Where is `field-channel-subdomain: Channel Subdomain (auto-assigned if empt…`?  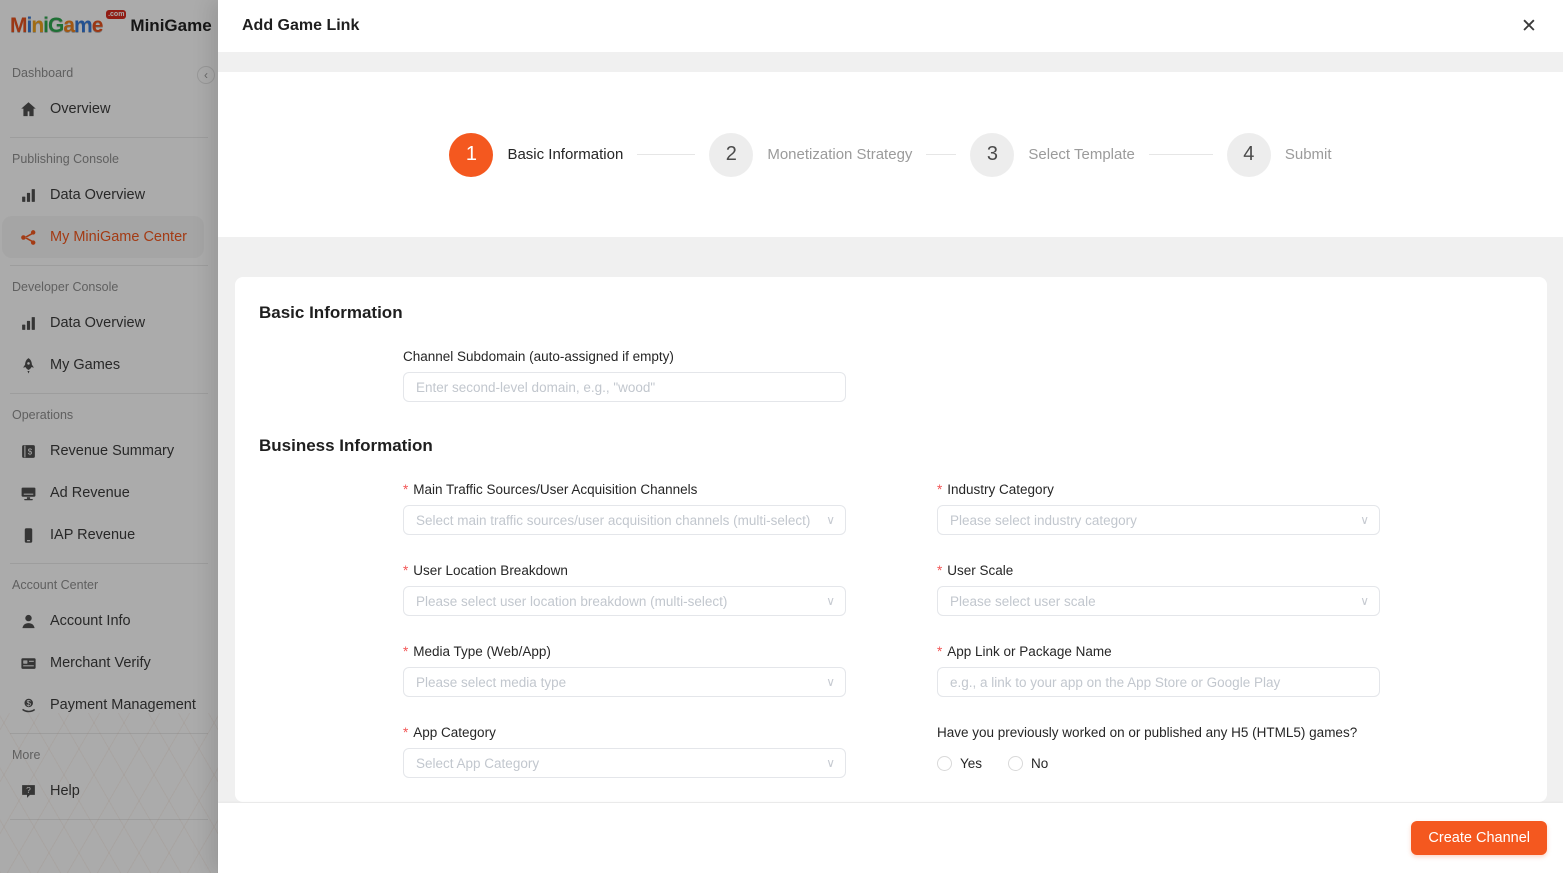 field-channel-subdomain: Channel Subdomain (auto-assigned if empt… is located at coordinates (963, 375).